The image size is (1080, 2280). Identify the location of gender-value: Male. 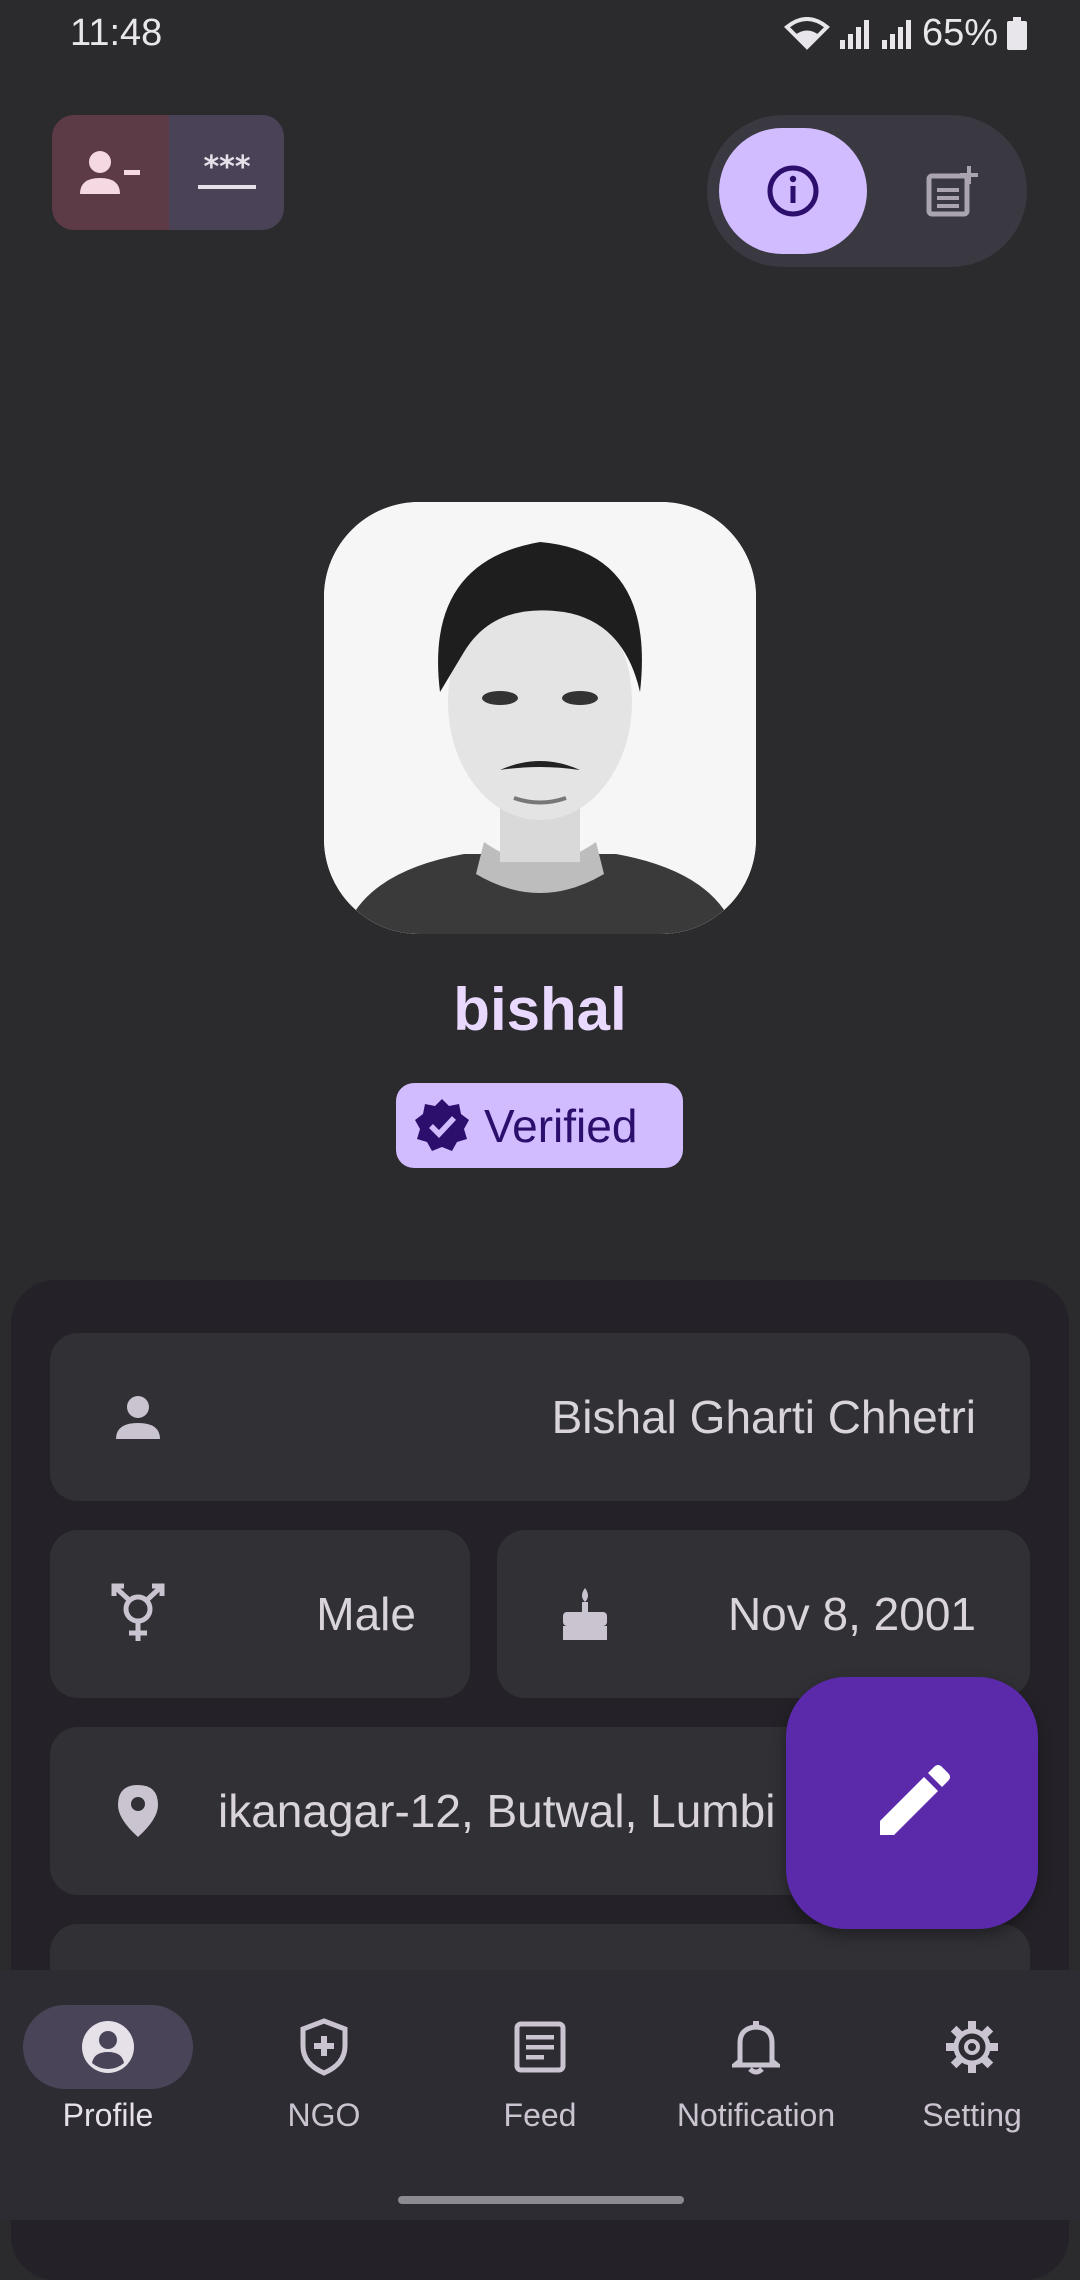
(366, 1614).